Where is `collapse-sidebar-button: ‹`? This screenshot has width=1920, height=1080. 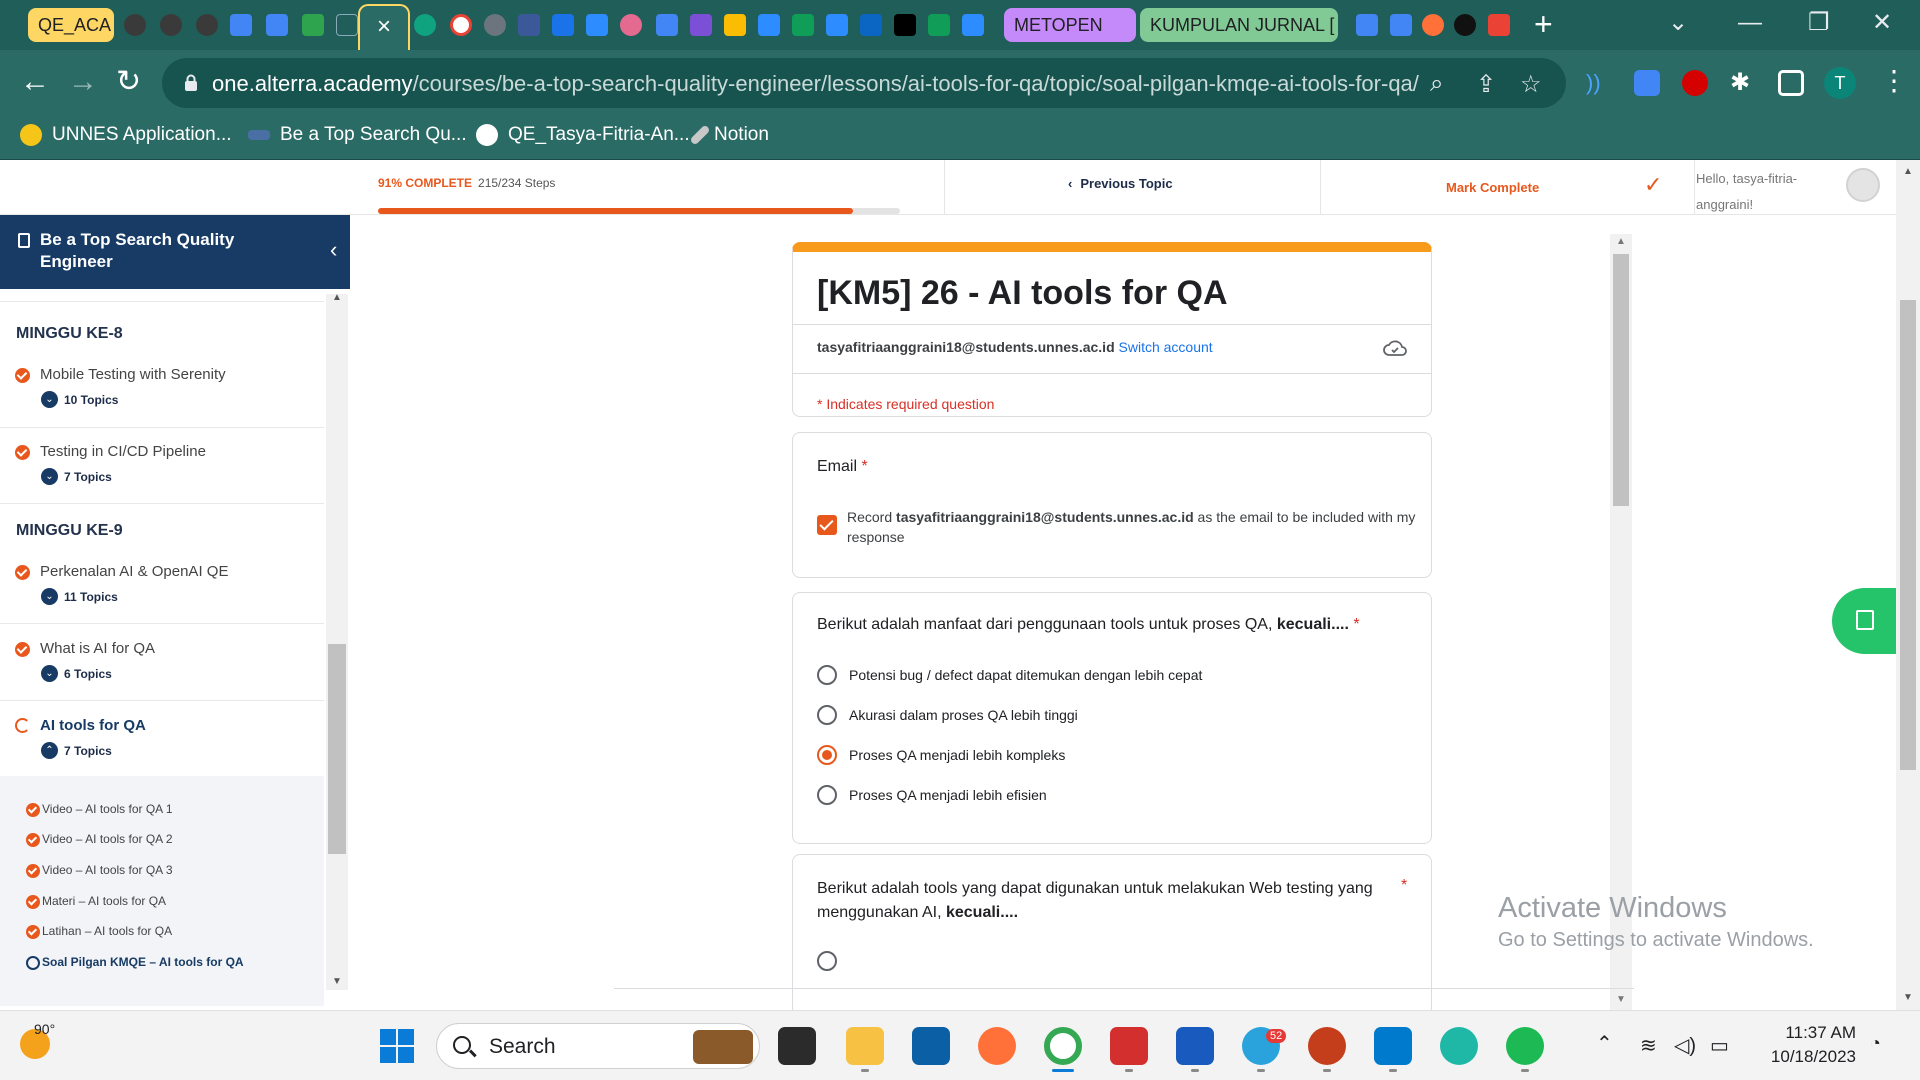 collapse-sidebar-button: ‹ is located at coordinates (333, 250).